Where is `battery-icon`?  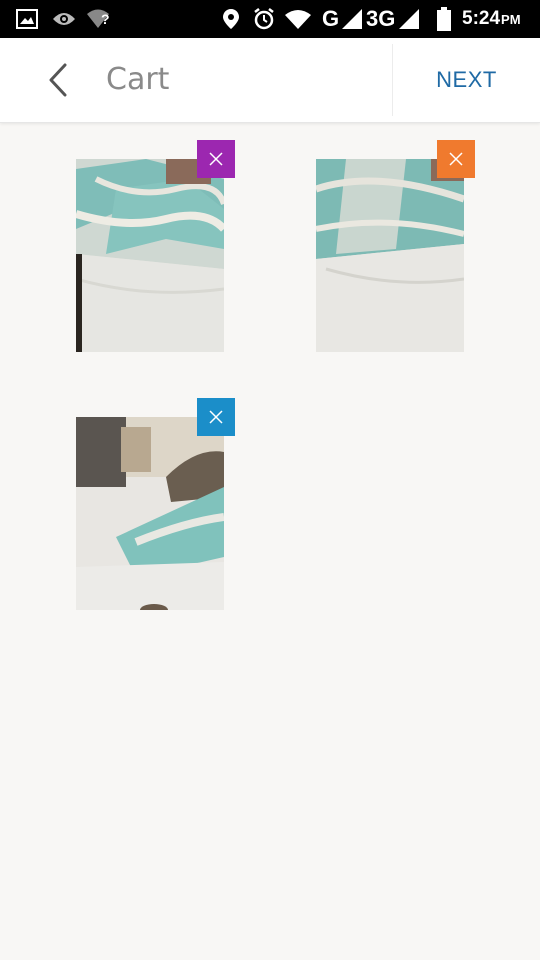 battery-icon is located at coordinates (444, 19).